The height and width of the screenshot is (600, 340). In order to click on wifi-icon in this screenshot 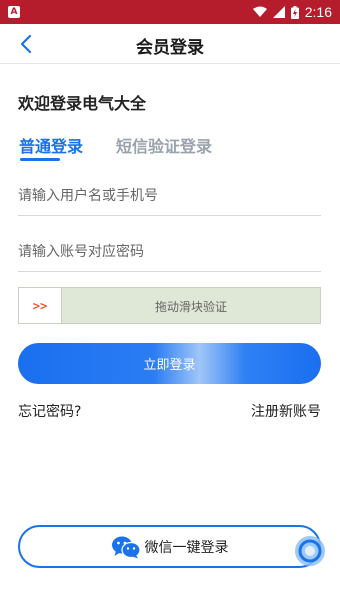, I will do `click(259, 11)`.